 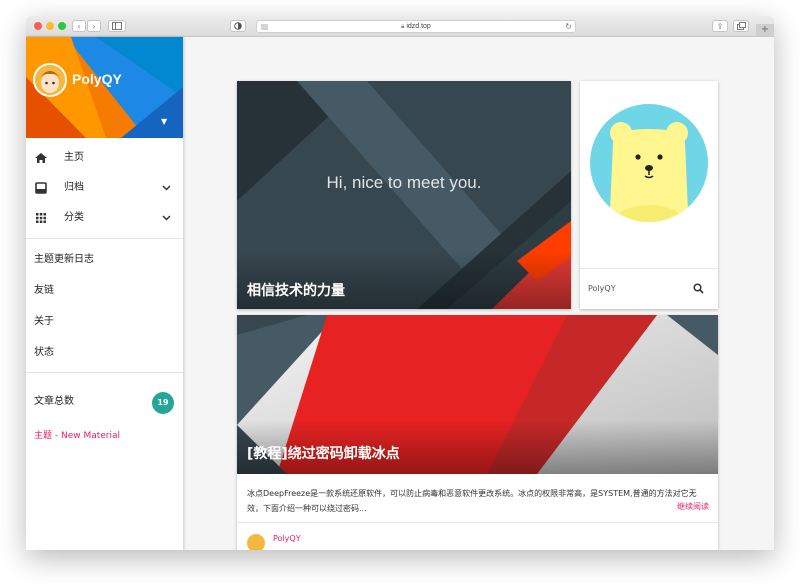 What do you see at coordinates (77, 434) in the screenshot?
I see `theme-link: 主题 - New Material` at bounding box center [77, 434].